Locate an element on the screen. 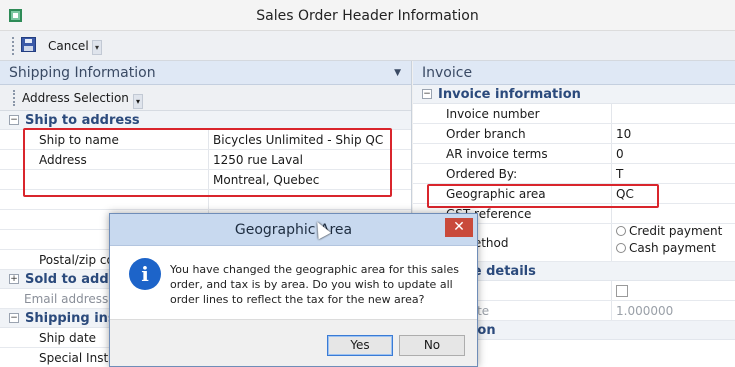 The image size is (735, 367). close-icon: ✕ is located at coordinates (459, 227).